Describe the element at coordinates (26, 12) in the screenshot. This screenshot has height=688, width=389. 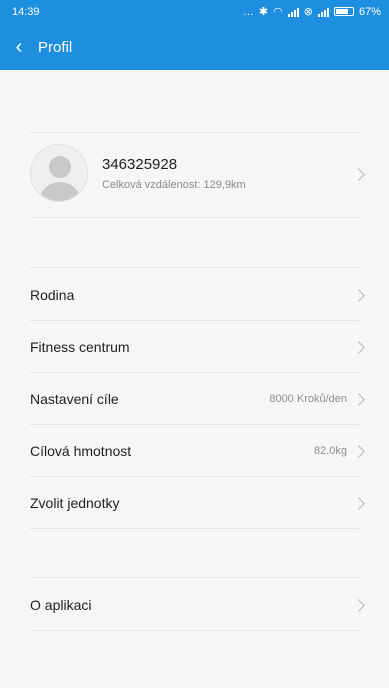
I see `status-time: 14:39` at that location.